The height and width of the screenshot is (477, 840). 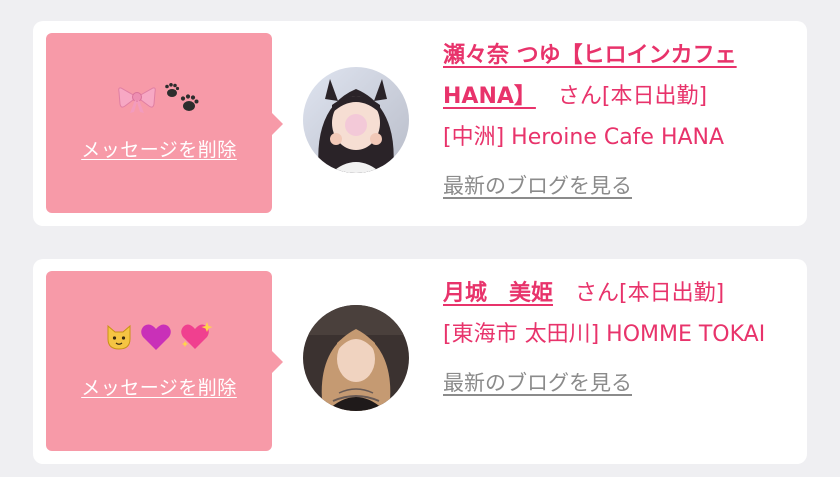 I want to click on cat-face-icon, so click(x=119, y=337).